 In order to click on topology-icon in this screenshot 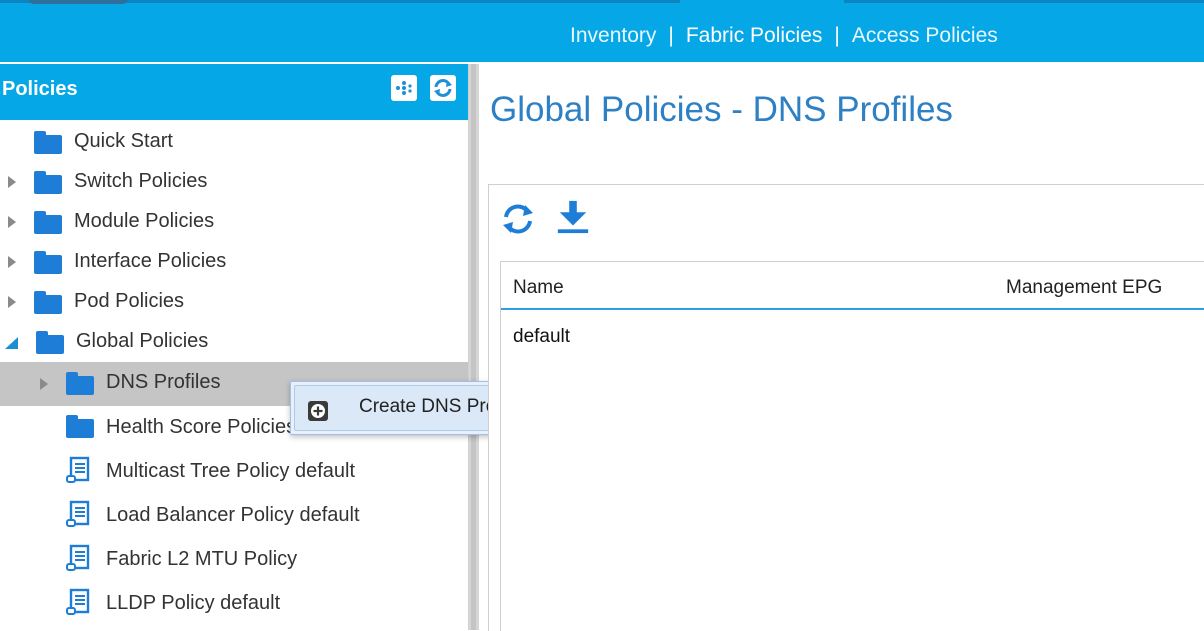, I will do `click(404, 88)`.